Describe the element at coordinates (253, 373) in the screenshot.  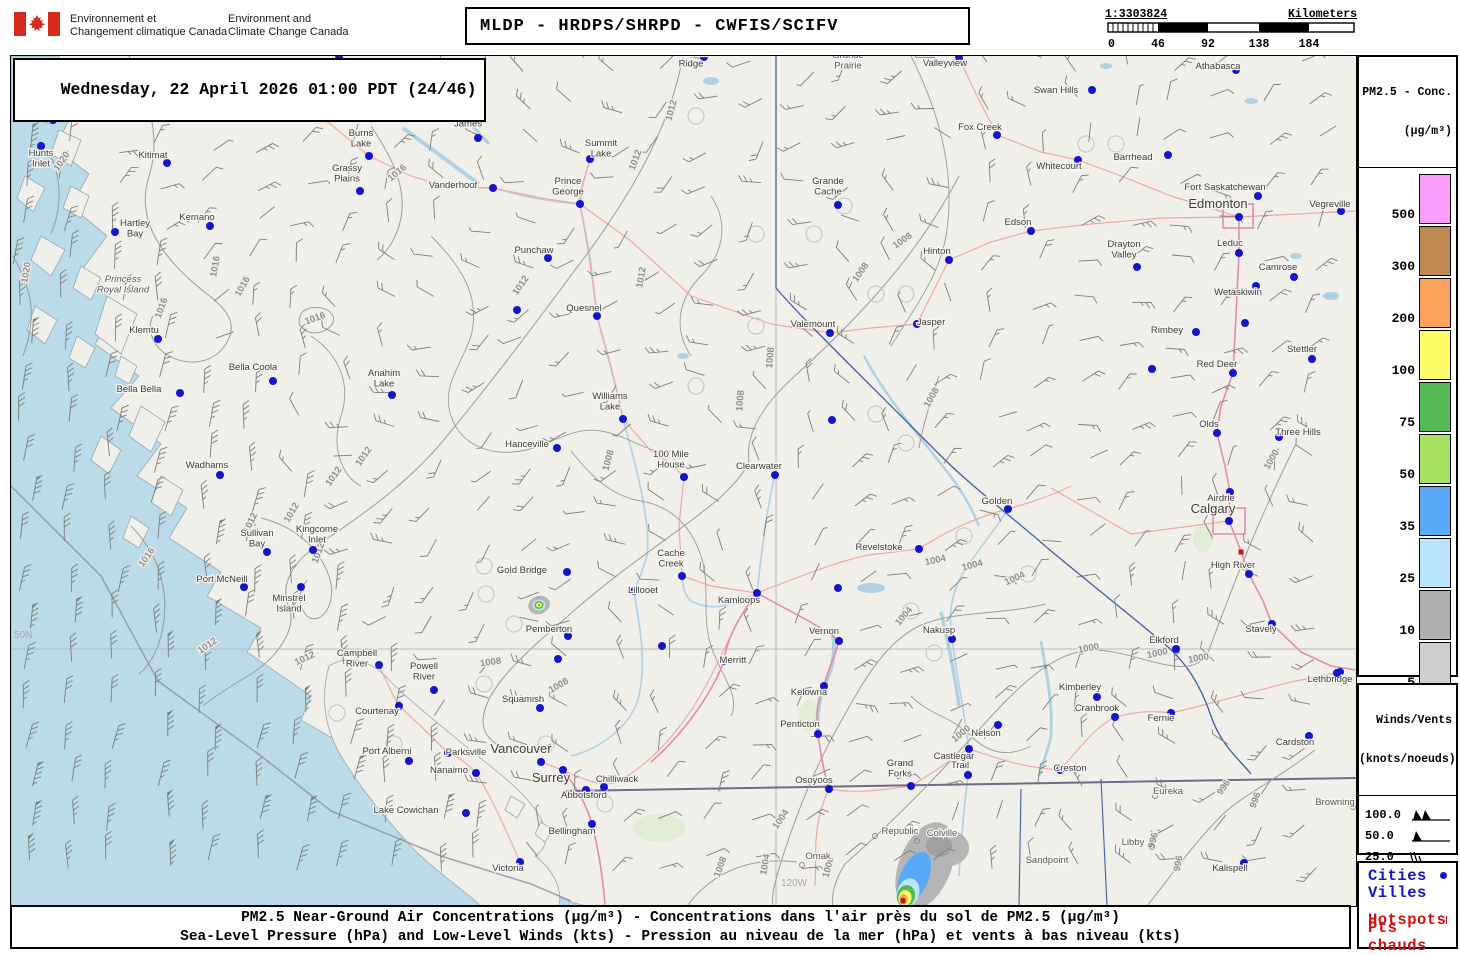
I see `city: Bella Coola` at that location.